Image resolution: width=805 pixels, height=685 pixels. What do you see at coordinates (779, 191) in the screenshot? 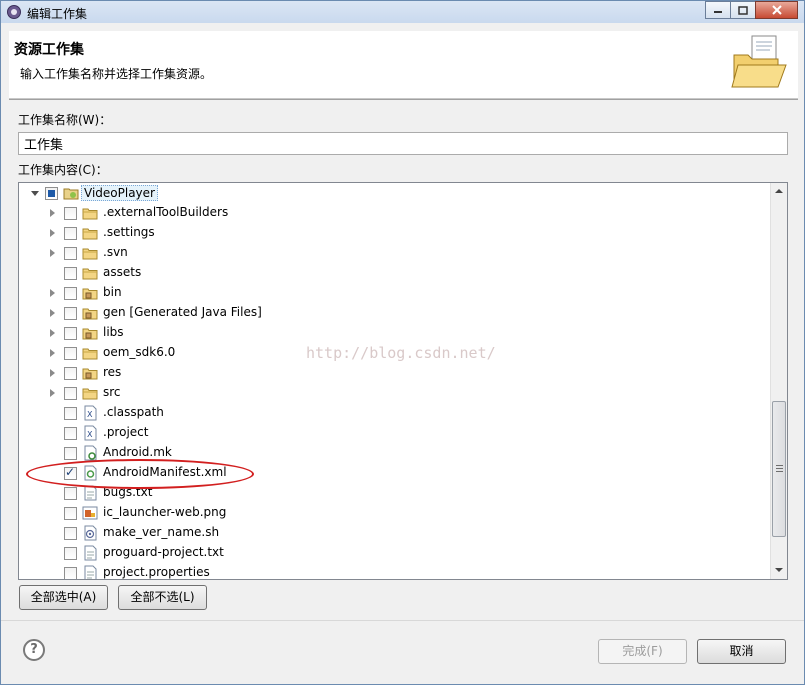
I see `scroll-up-arrow-icon` at bounding box center [779, 191].